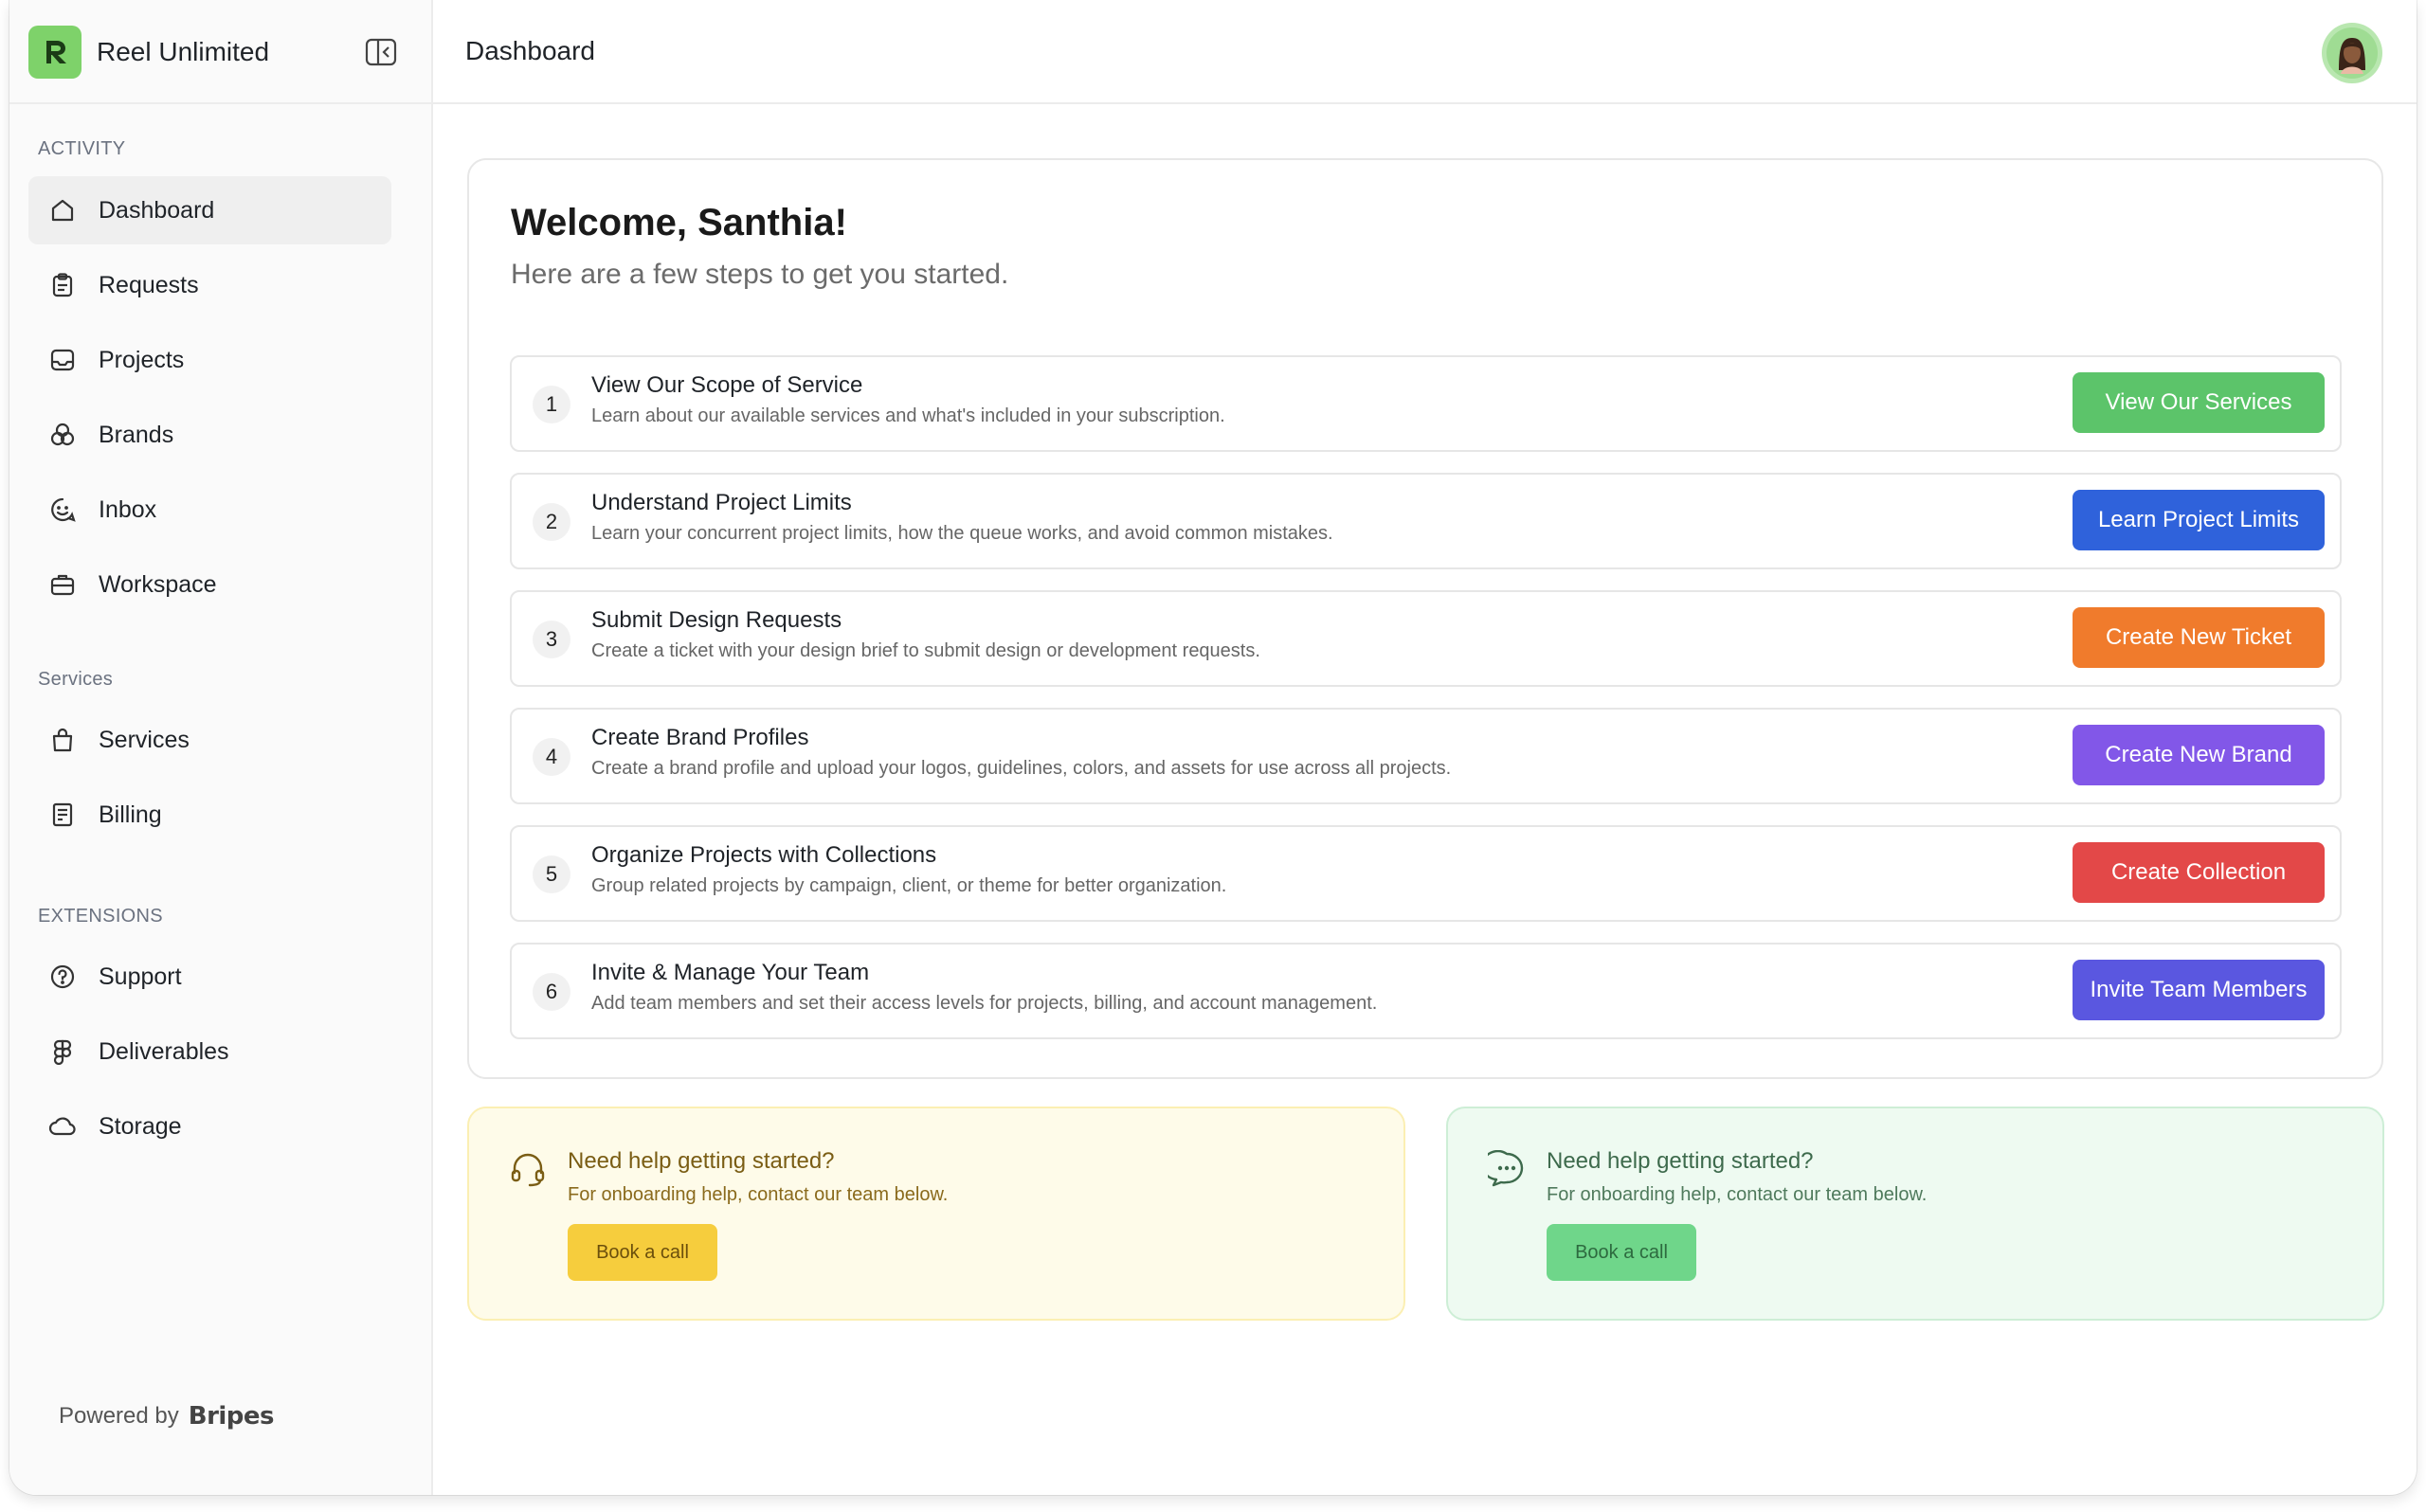  Describe the element at coordinates (62, 1126) in the screenshot. I see `cloud-icon` at that location.